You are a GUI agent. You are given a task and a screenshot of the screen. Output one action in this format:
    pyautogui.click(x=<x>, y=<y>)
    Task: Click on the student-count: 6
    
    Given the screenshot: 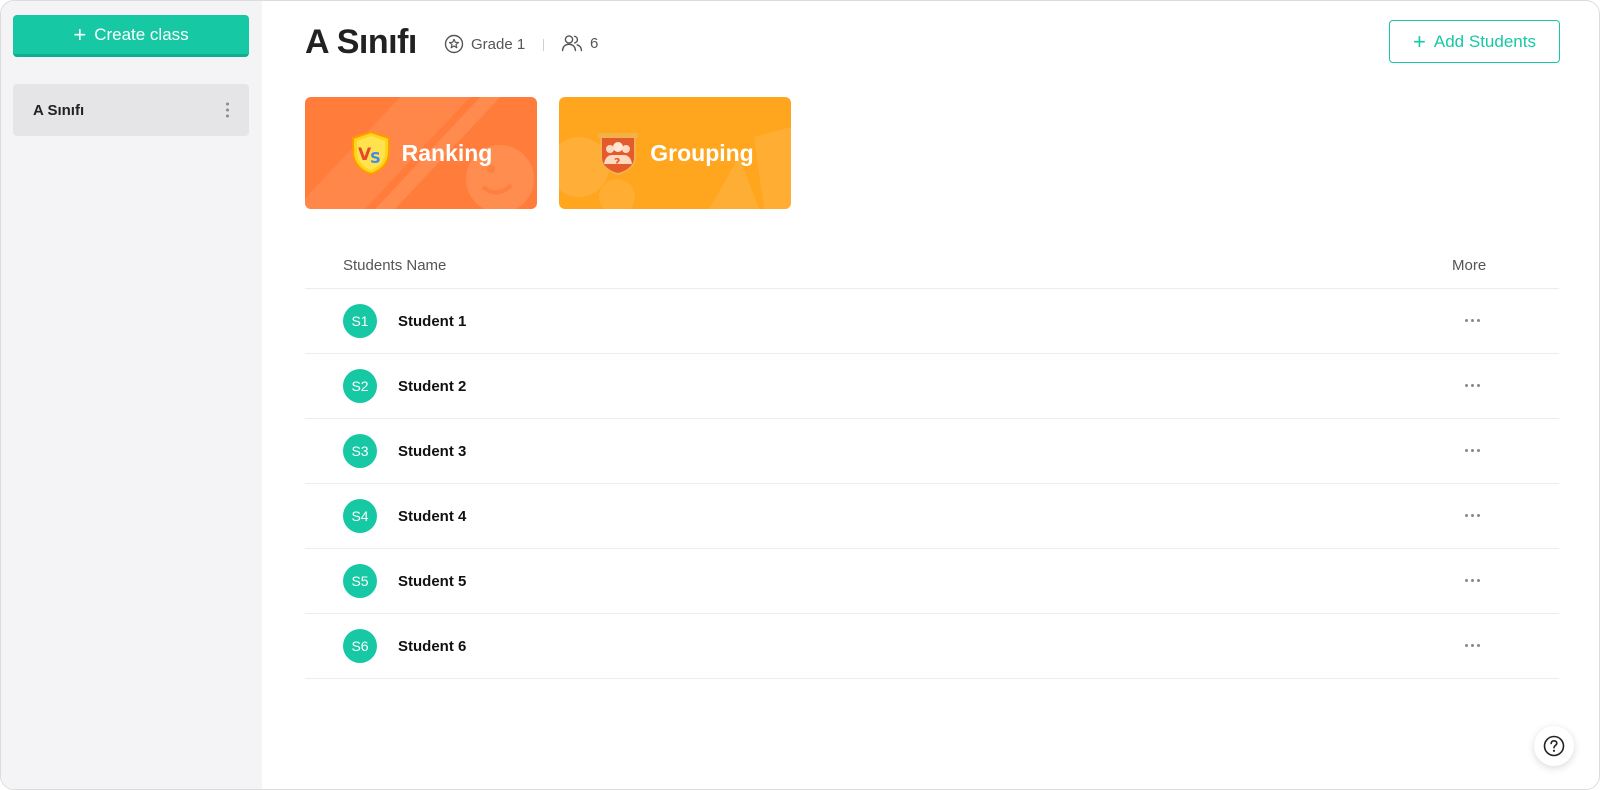 What is the action you would take?
    pyautogui.click(x=594, y=43)
    